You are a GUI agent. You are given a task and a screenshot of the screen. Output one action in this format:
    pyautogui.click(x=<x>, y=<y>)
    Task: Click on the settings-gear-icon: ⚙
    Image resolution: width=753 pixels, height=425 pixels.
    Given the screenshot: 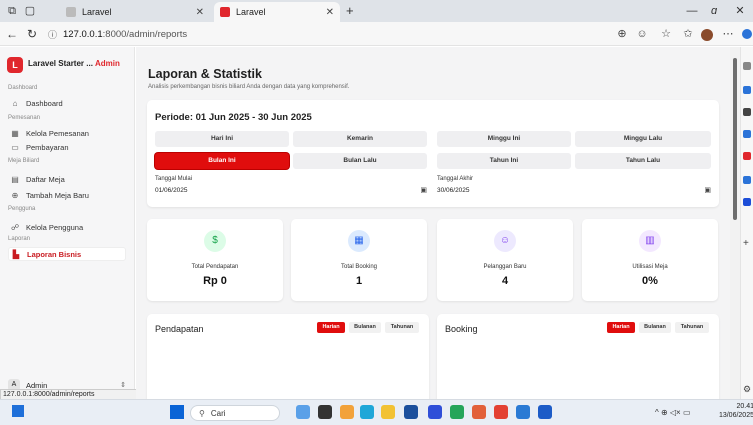 What is the action you would take?
    pyautogui.click(x=747, y=389)
    